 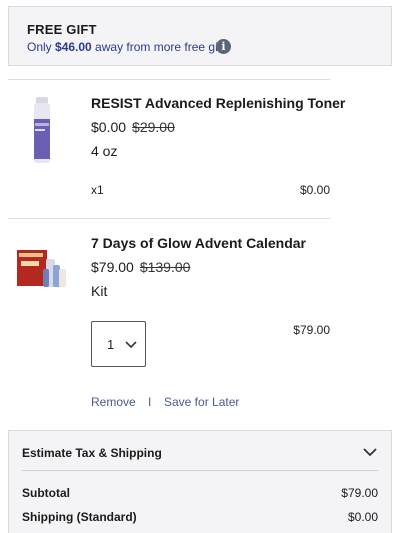 What do you see at coordinates (42, 270) in the screenshot?
I see `advent-calendar-image` at bounding box center [42, 270].